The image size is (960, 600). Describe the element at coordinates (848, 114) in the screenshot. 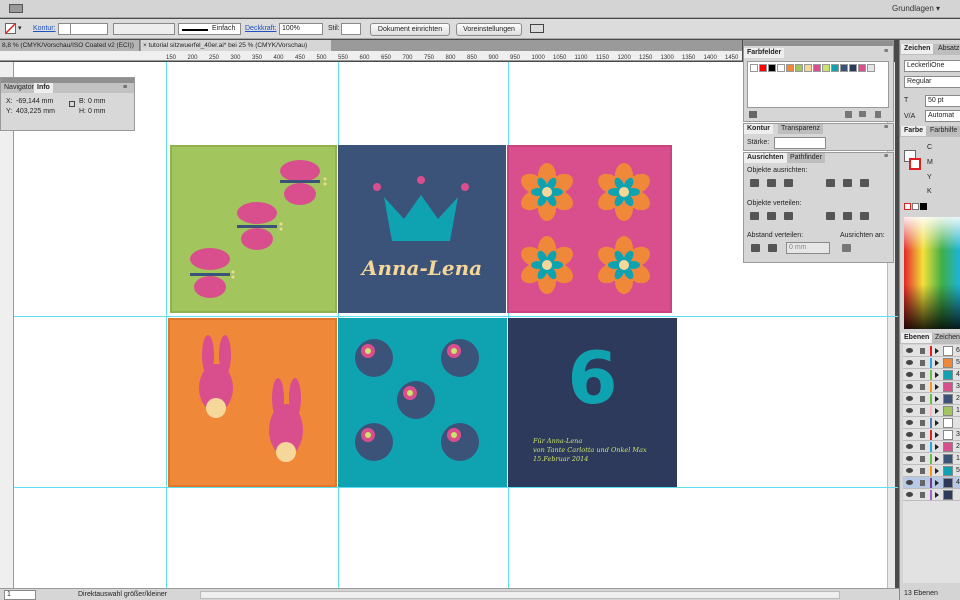

I see `new-swatch-icon` at that location.